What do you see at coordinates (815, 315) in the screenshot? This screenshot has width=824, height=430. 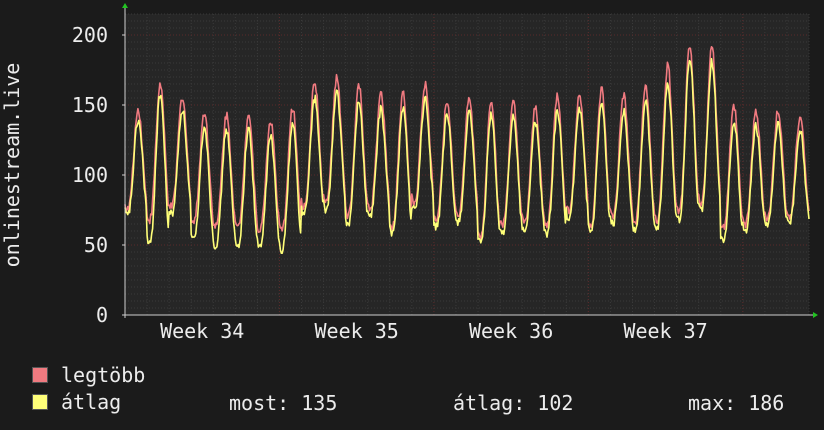 I see `x-axis-arrow` at bounding box center [815, 315].